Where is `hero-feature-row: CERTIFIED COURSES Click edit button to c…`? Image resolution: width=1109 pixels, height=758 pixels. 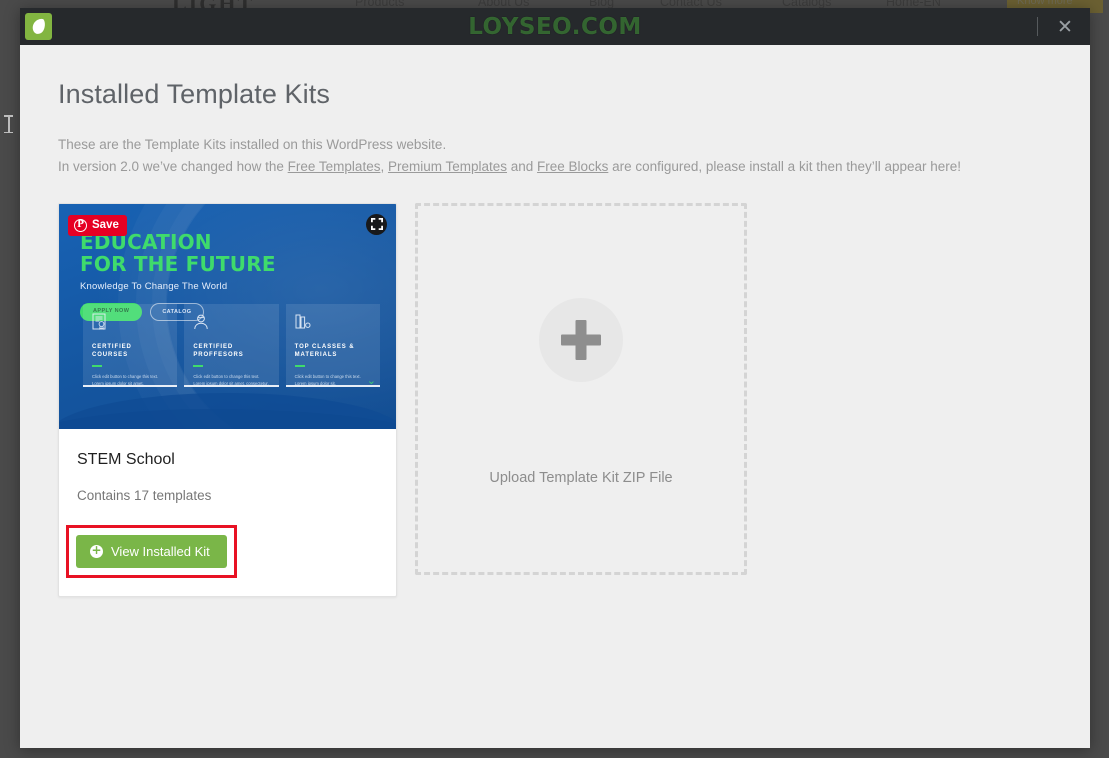 hero-feature-row: CERTIFIED COURSES Click edit button to c… is located at coordinates (231, 345).